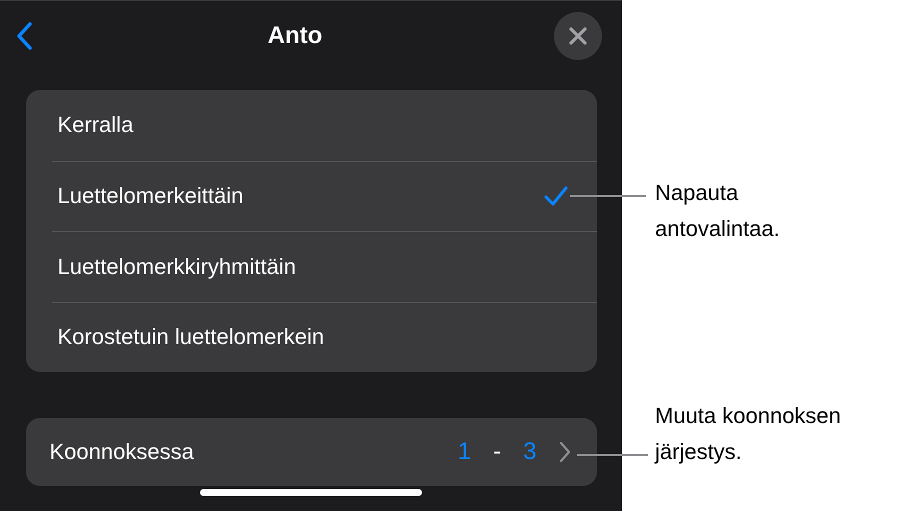 The width and height of the screenshot is (907, 511). I want to click on close-button, so click(578, 36).